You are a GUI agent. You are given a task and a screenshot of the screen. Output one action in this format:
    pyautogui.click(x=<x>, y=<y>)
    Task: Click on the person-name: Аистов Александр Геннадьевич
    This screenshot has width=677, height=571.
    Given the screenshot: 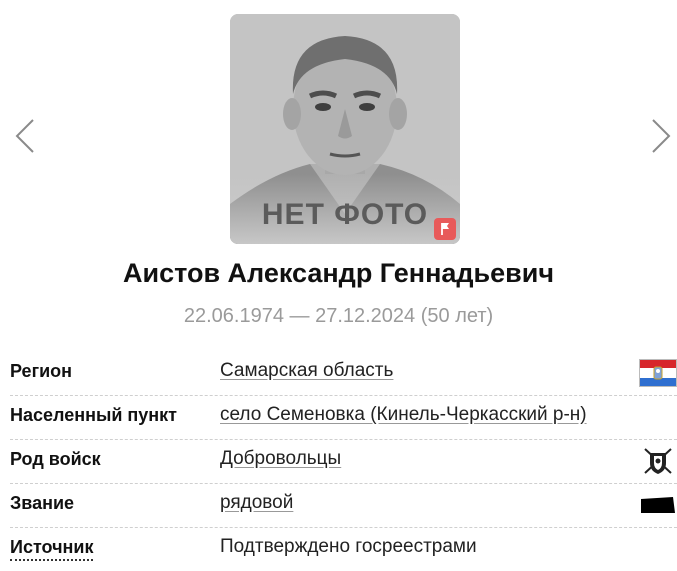 What is the action you would take?
    pyautogui.click(x=338, y=273)
    